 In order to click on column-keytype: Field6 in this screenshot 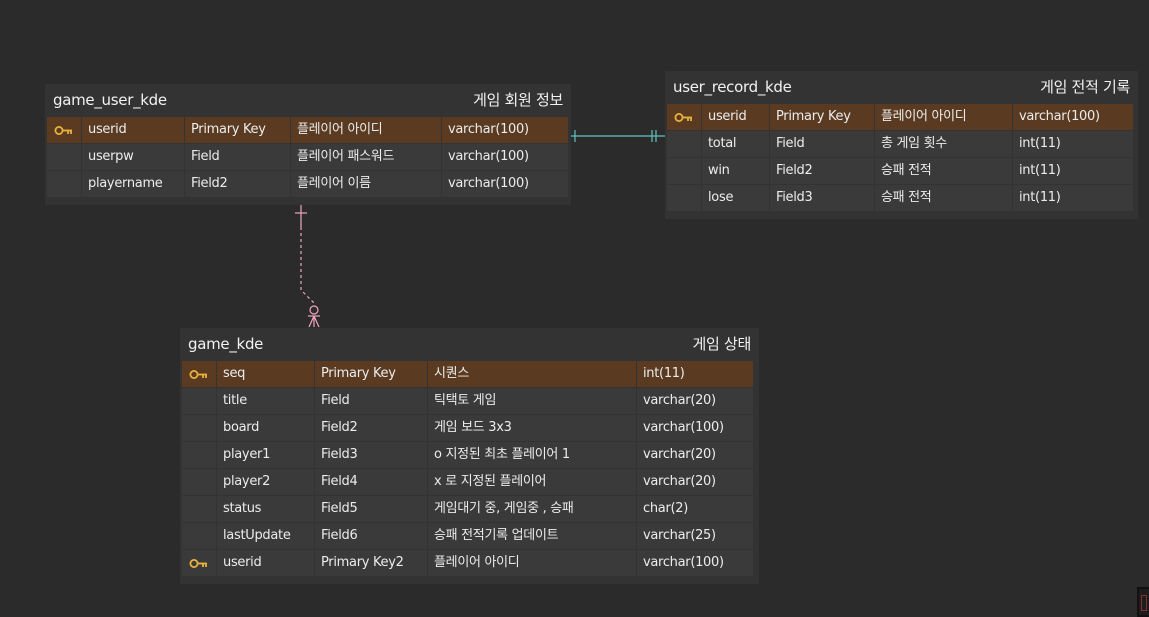, I will do `click(371, 536)`.